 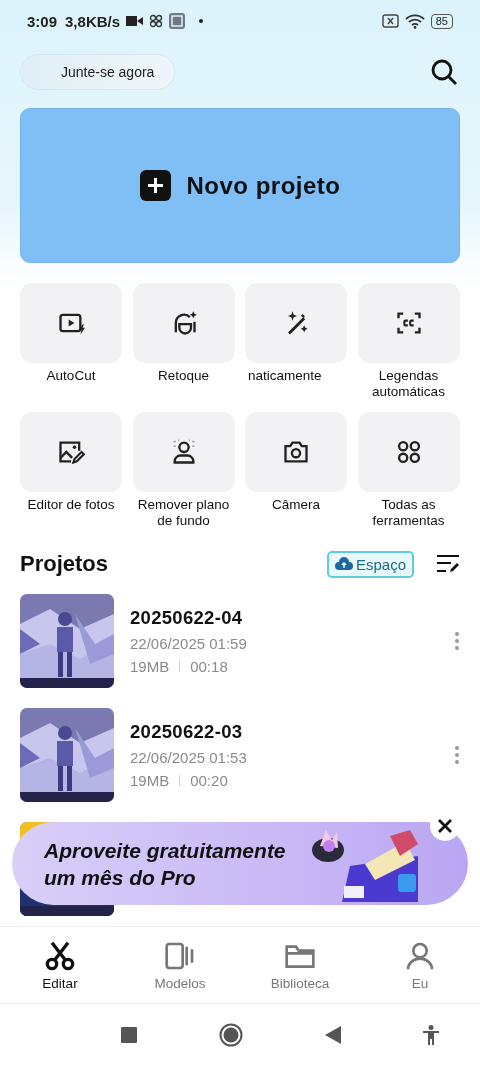 What do you see at coordinates (155, 185) in the screenshot?
I see `plus-icon` at bounding box center [155, 185].